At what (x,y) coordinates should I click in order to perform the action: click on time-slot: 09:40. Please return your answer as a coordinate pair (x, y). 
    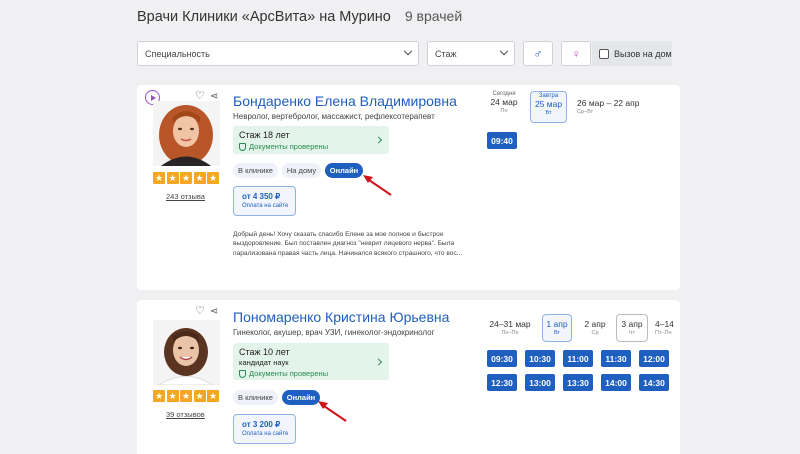
    Looking at the image, I should click on (502, 140).